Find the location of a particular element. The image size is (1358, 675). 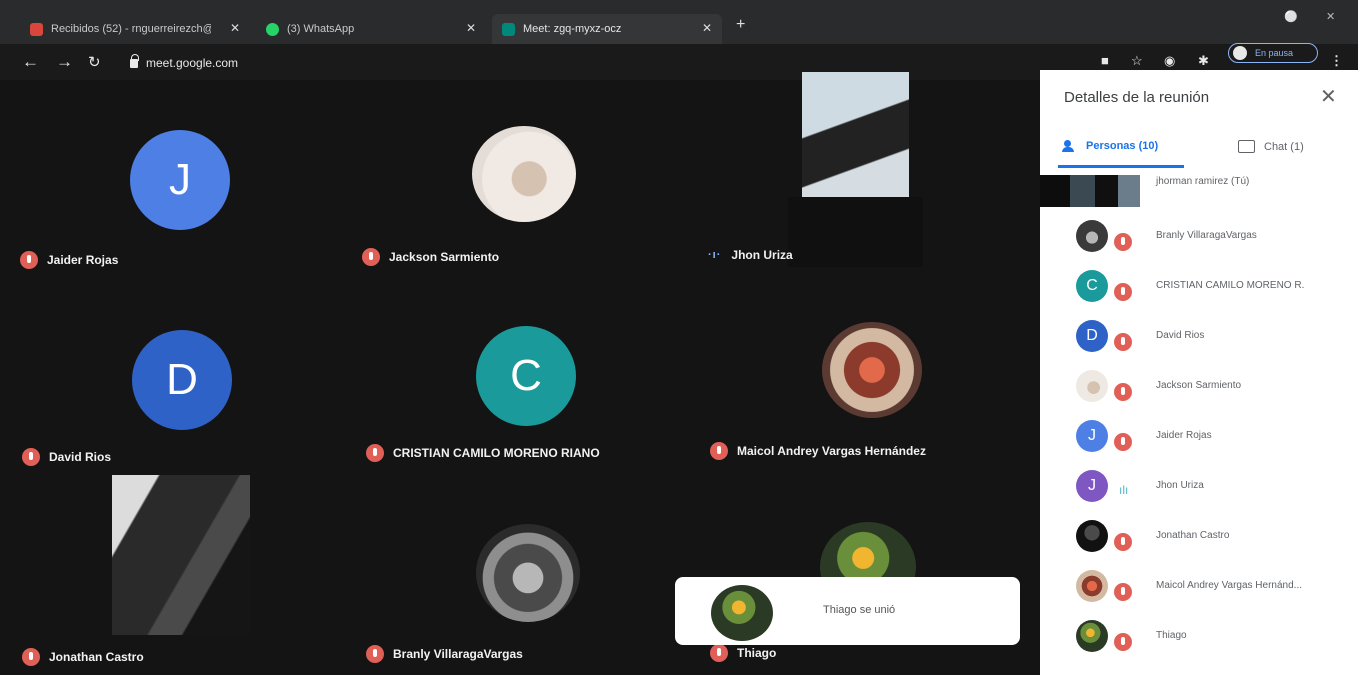

tab-meet: Meet: zgq-myxz-ocz ✕ is located at coordinates (607, 29).